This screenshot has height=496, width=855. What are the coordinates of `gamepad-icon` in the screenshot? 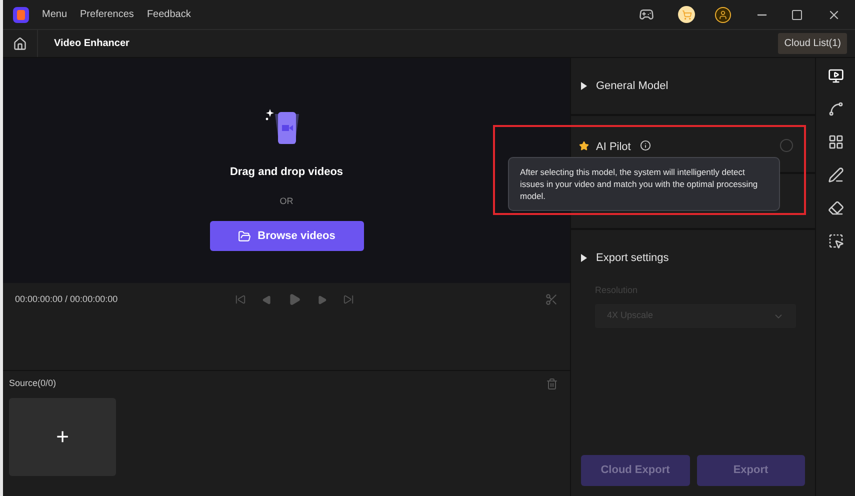 It's located at (646, 14).